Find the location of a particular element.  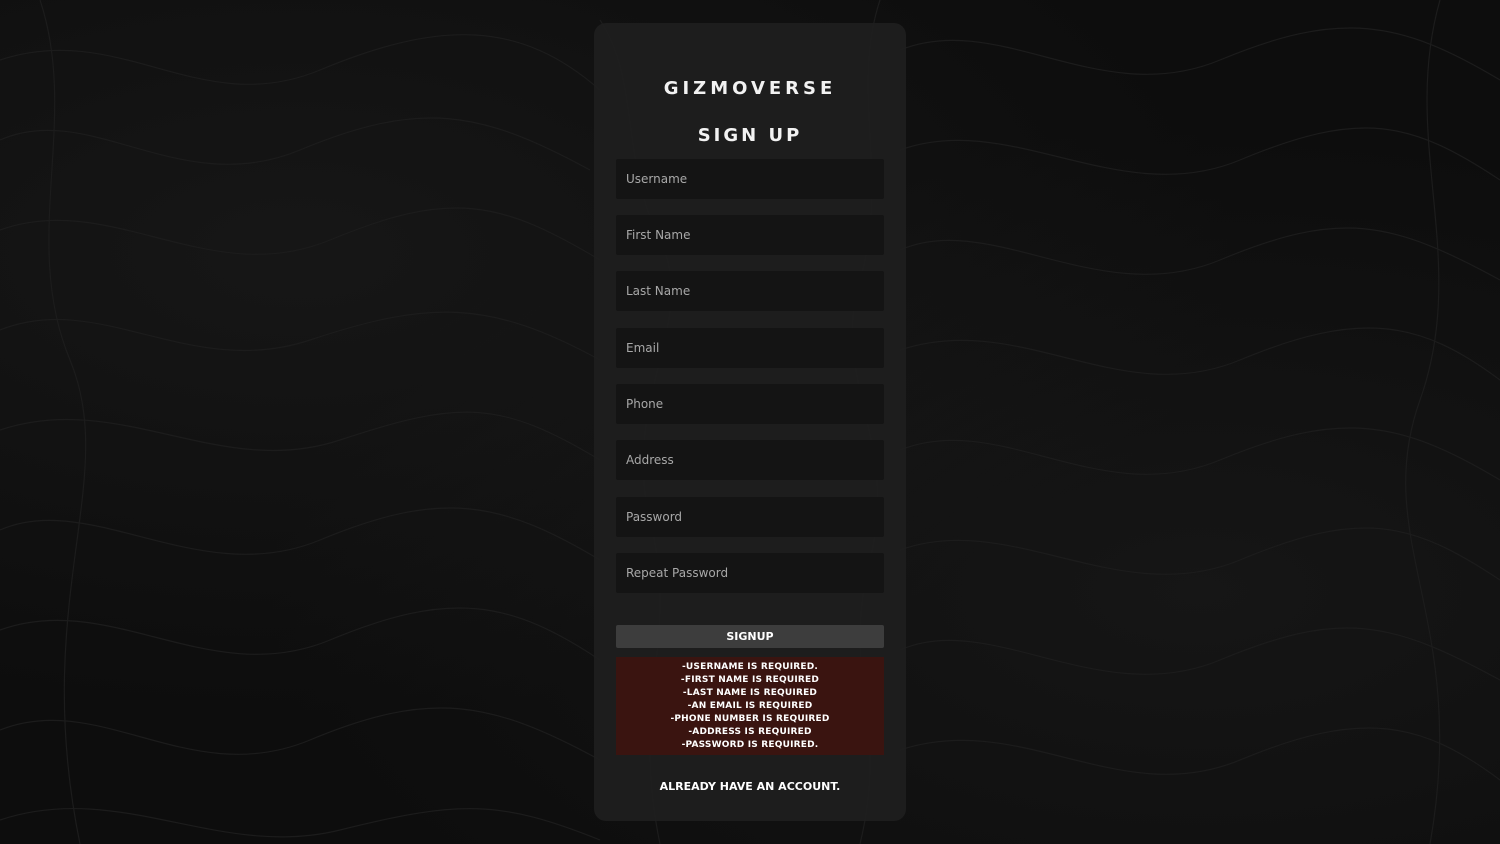

page-title: SIGN UP is located at coordinates (750, 135).